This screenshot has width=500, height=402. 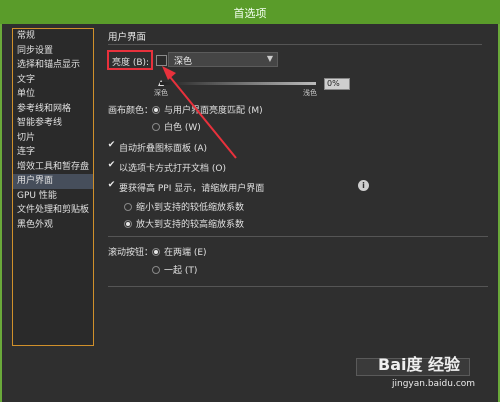 I want to click on sidebar-item-general: 常规, so click(x=53, y=36).